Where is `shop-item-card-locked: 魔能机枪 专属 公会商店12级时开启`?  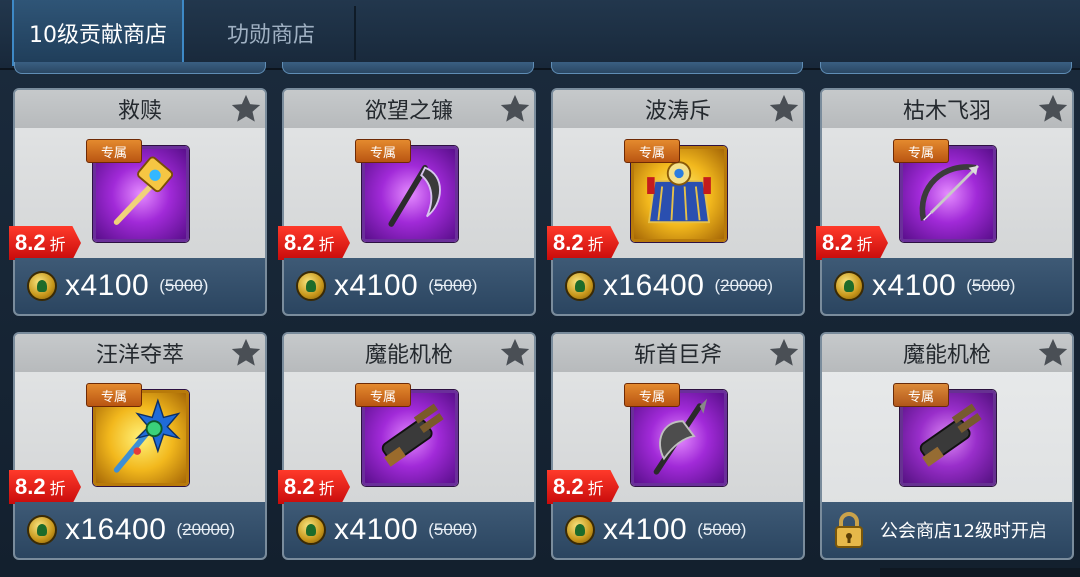
shop-item-card-locked: 魔能机枪 专属 公会商店12级时开启 is located at coordinates (947, 446).